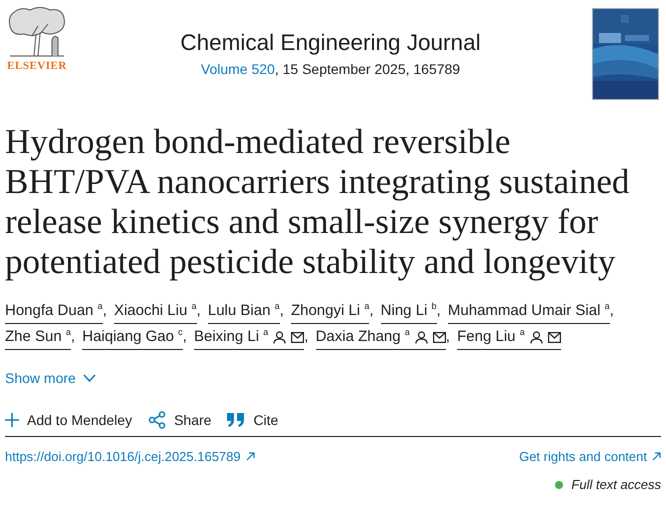 The height and width of the screenshot is (512, 666). What do you see at coordinates (54, 313) in the screenshot?
I see `author-link: Hongfa Duan $^{a}$` at bounding box center [54, 313].